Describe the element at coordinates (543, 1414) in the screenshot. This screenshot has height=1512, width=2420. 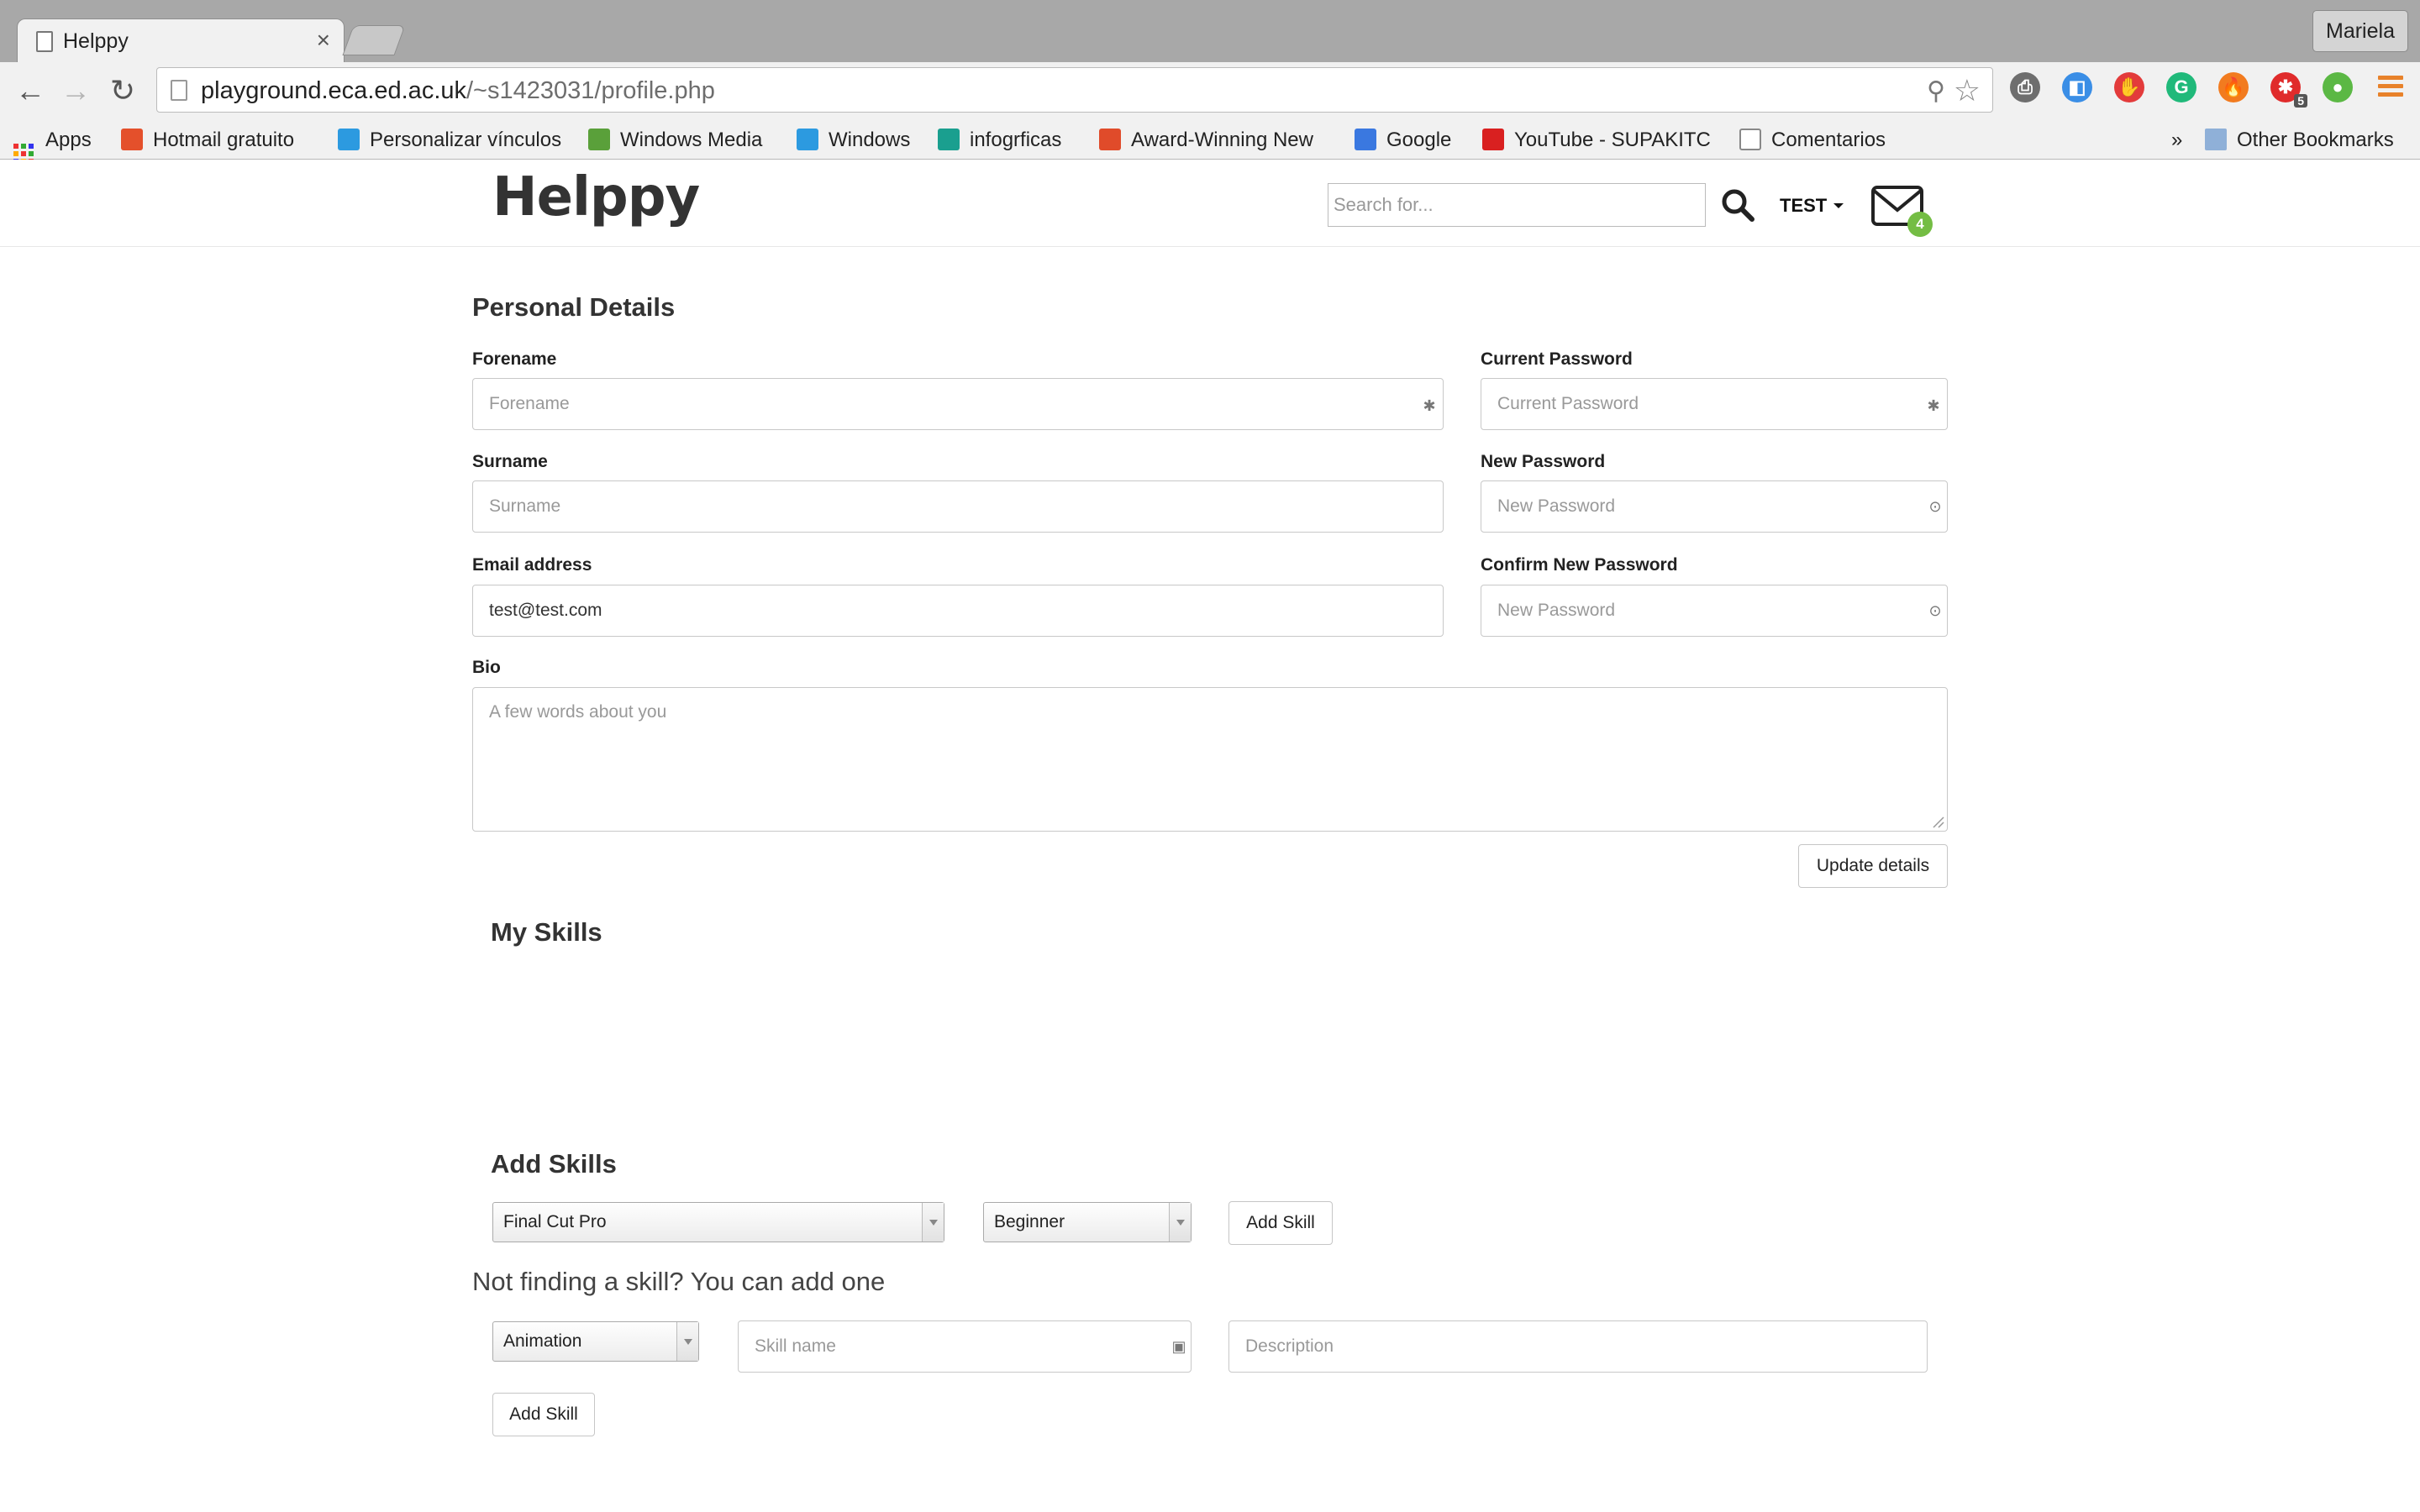
I see `add-new-skill-button: Add Skill` at that location.